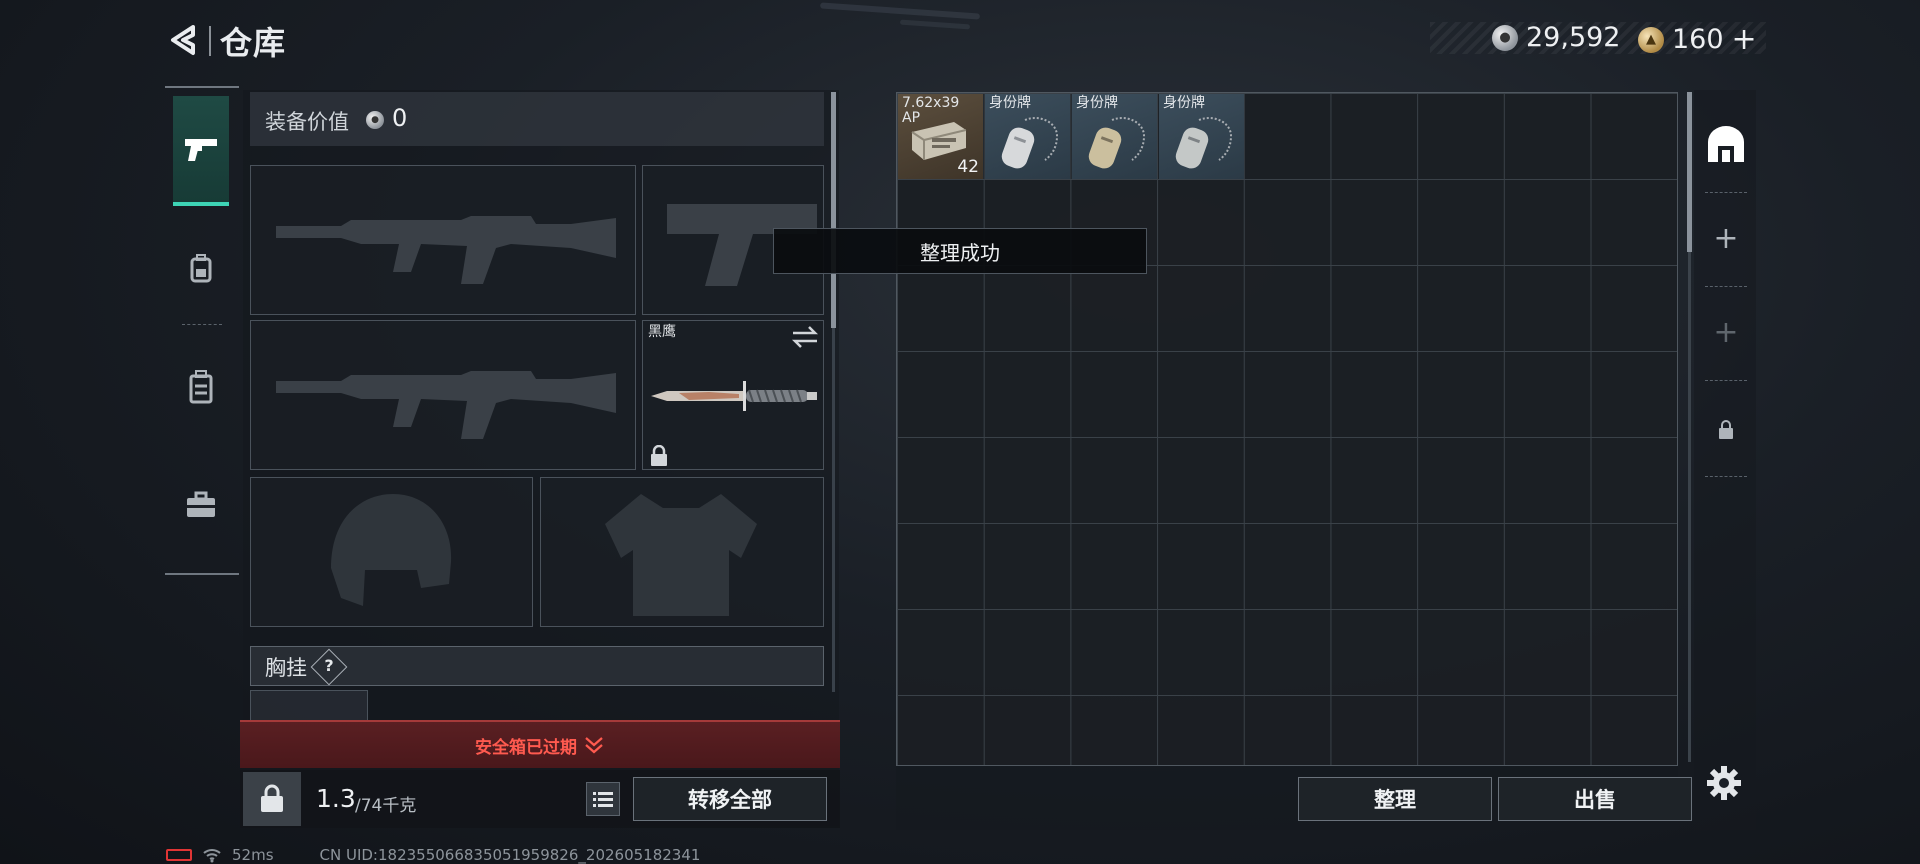  What do you see at coordinates (309, 705) in the screenshot?
I see `chest-rig-slot` at bounding box center [309, 705].